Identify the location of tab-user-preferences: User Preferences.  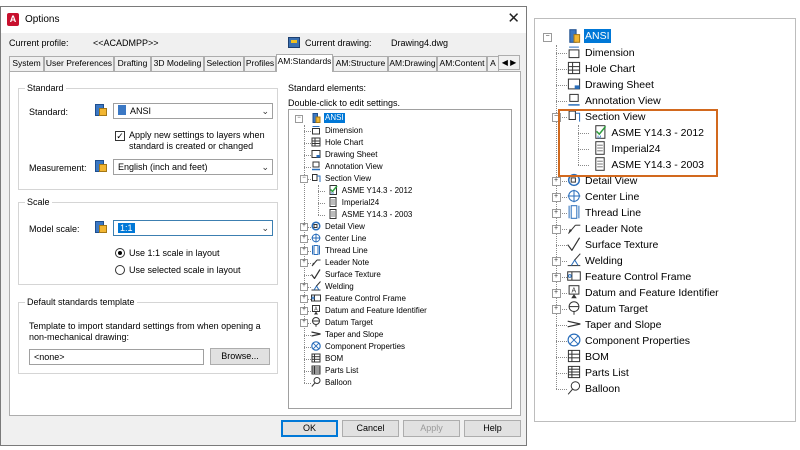
(79, 63).